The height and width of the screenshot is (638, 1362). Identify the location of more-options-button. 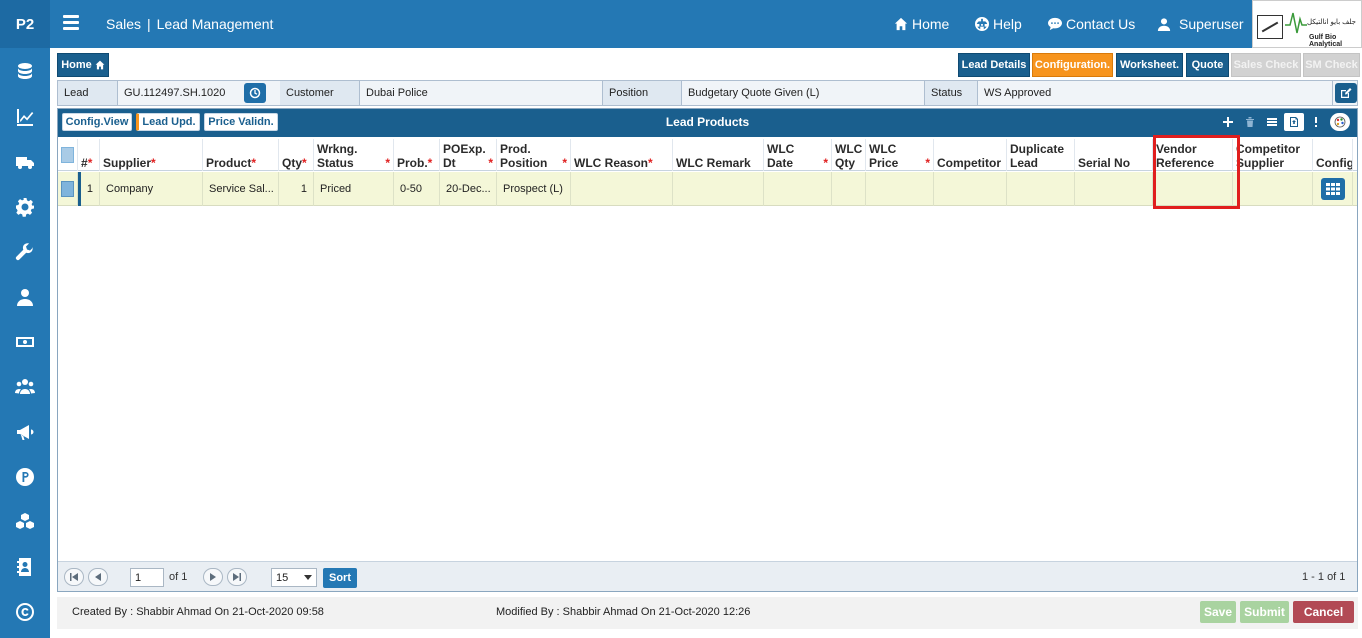
(1316, 122).